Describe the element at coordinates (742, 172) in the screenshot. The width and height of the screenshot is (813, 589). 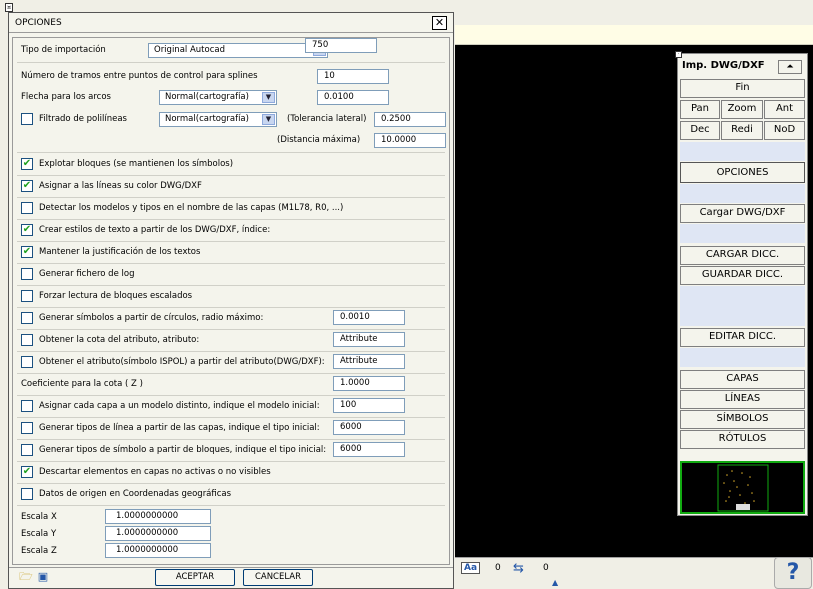
I see `opciones-button: OPCIONES` at that location.